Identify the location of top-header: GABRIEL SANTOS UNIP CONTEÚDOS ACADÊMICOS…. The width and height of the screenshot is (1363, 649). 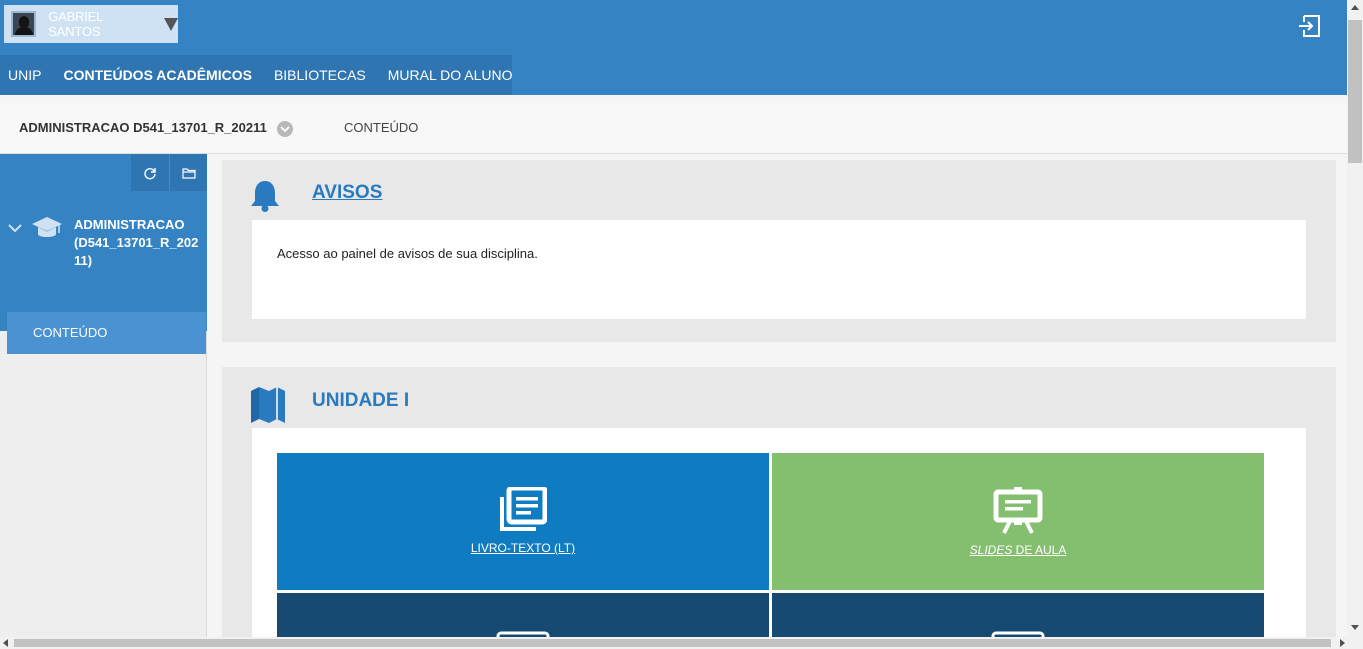
(673, 47).